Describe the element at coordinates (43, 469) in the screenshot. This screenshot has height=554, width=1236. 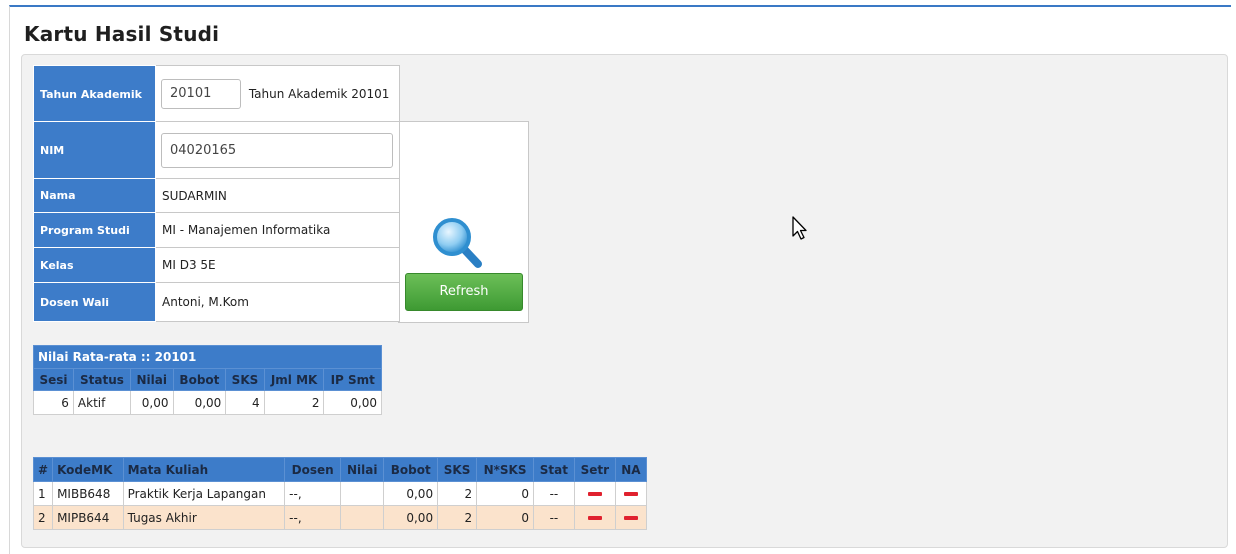
I see `course-header: #` at that location.